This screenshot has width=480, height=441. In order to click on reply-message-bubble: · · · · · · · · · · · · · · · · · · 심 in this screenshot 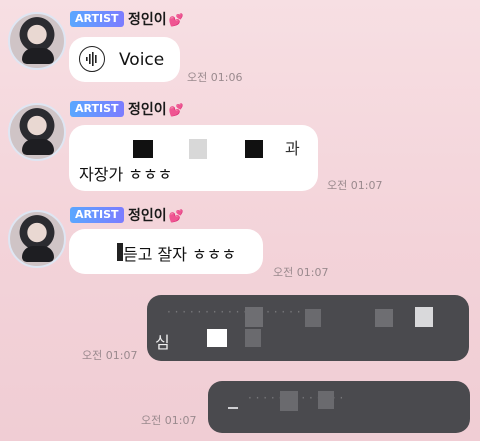, I will do `click(308, 328)`.